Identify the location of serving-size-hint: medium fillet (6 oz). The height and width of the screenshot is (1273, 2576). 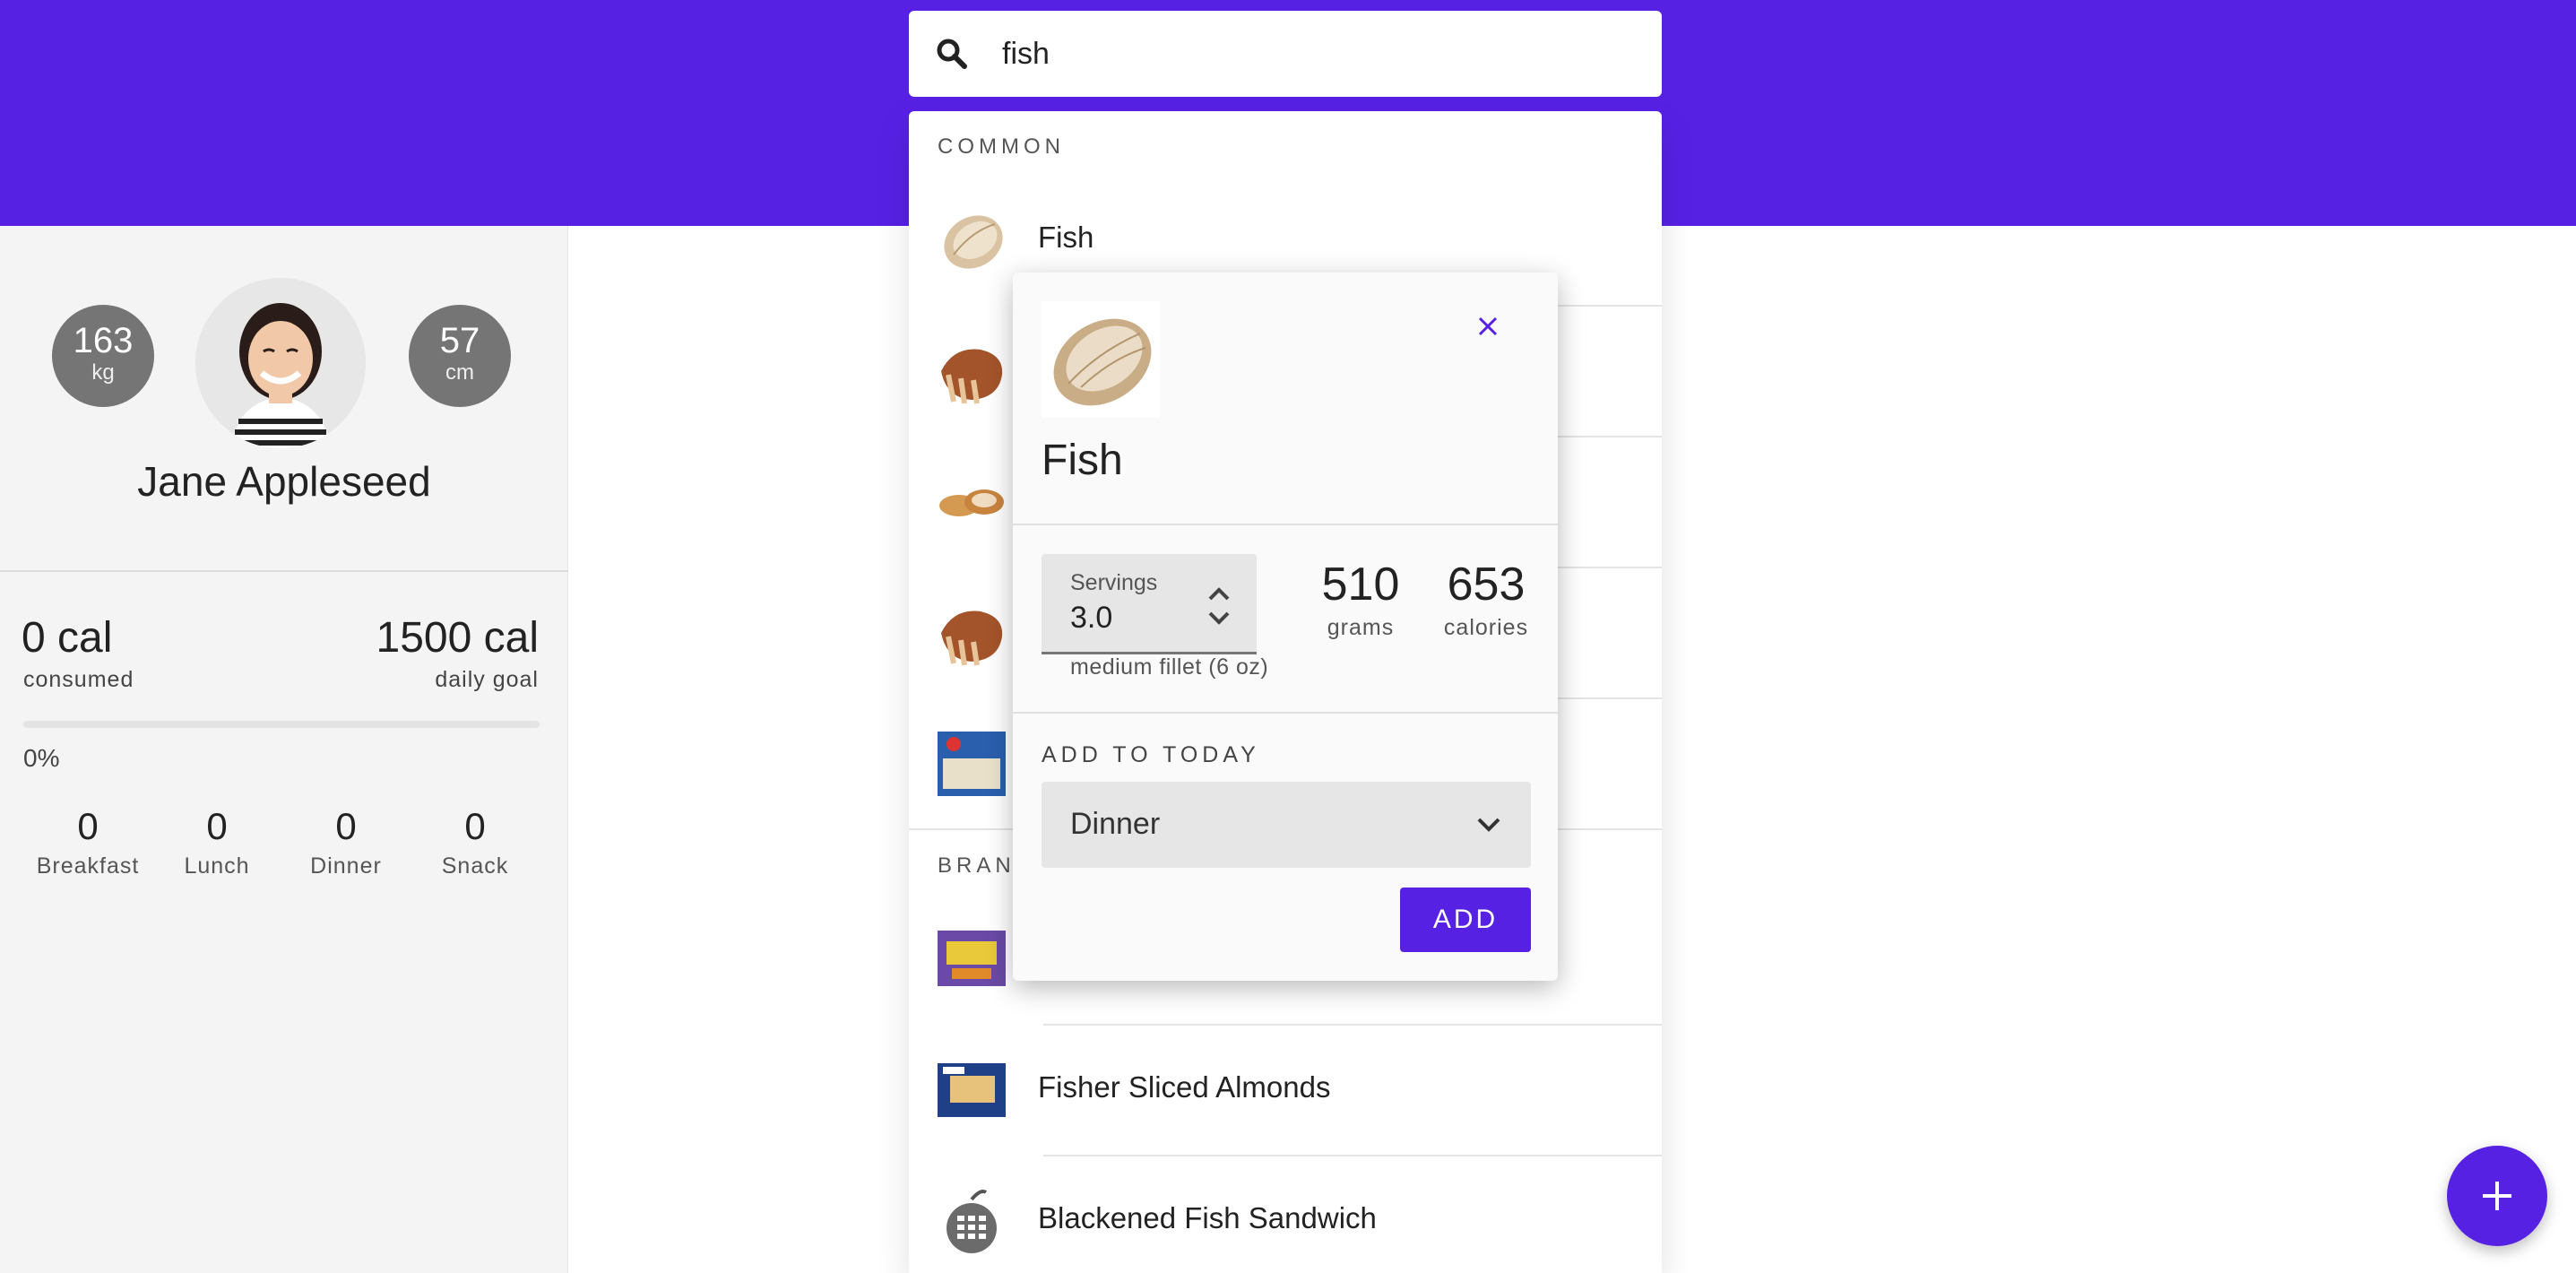
(1169, 667).